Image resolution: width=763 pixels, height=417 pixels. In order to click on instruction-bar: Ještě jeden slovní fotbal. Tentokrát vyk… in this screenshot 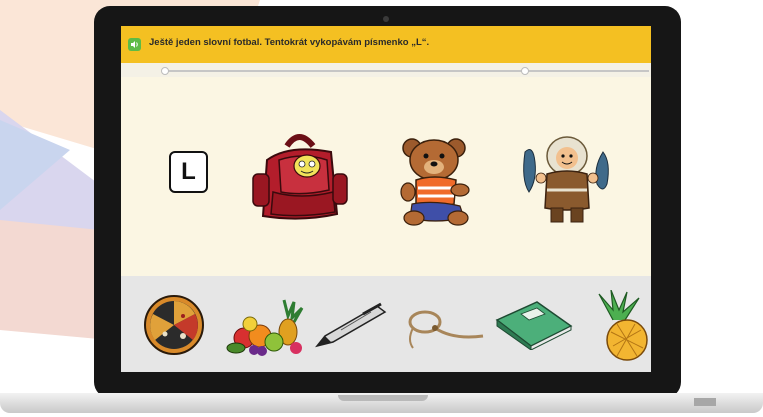, I will do `click(386, 44)`.